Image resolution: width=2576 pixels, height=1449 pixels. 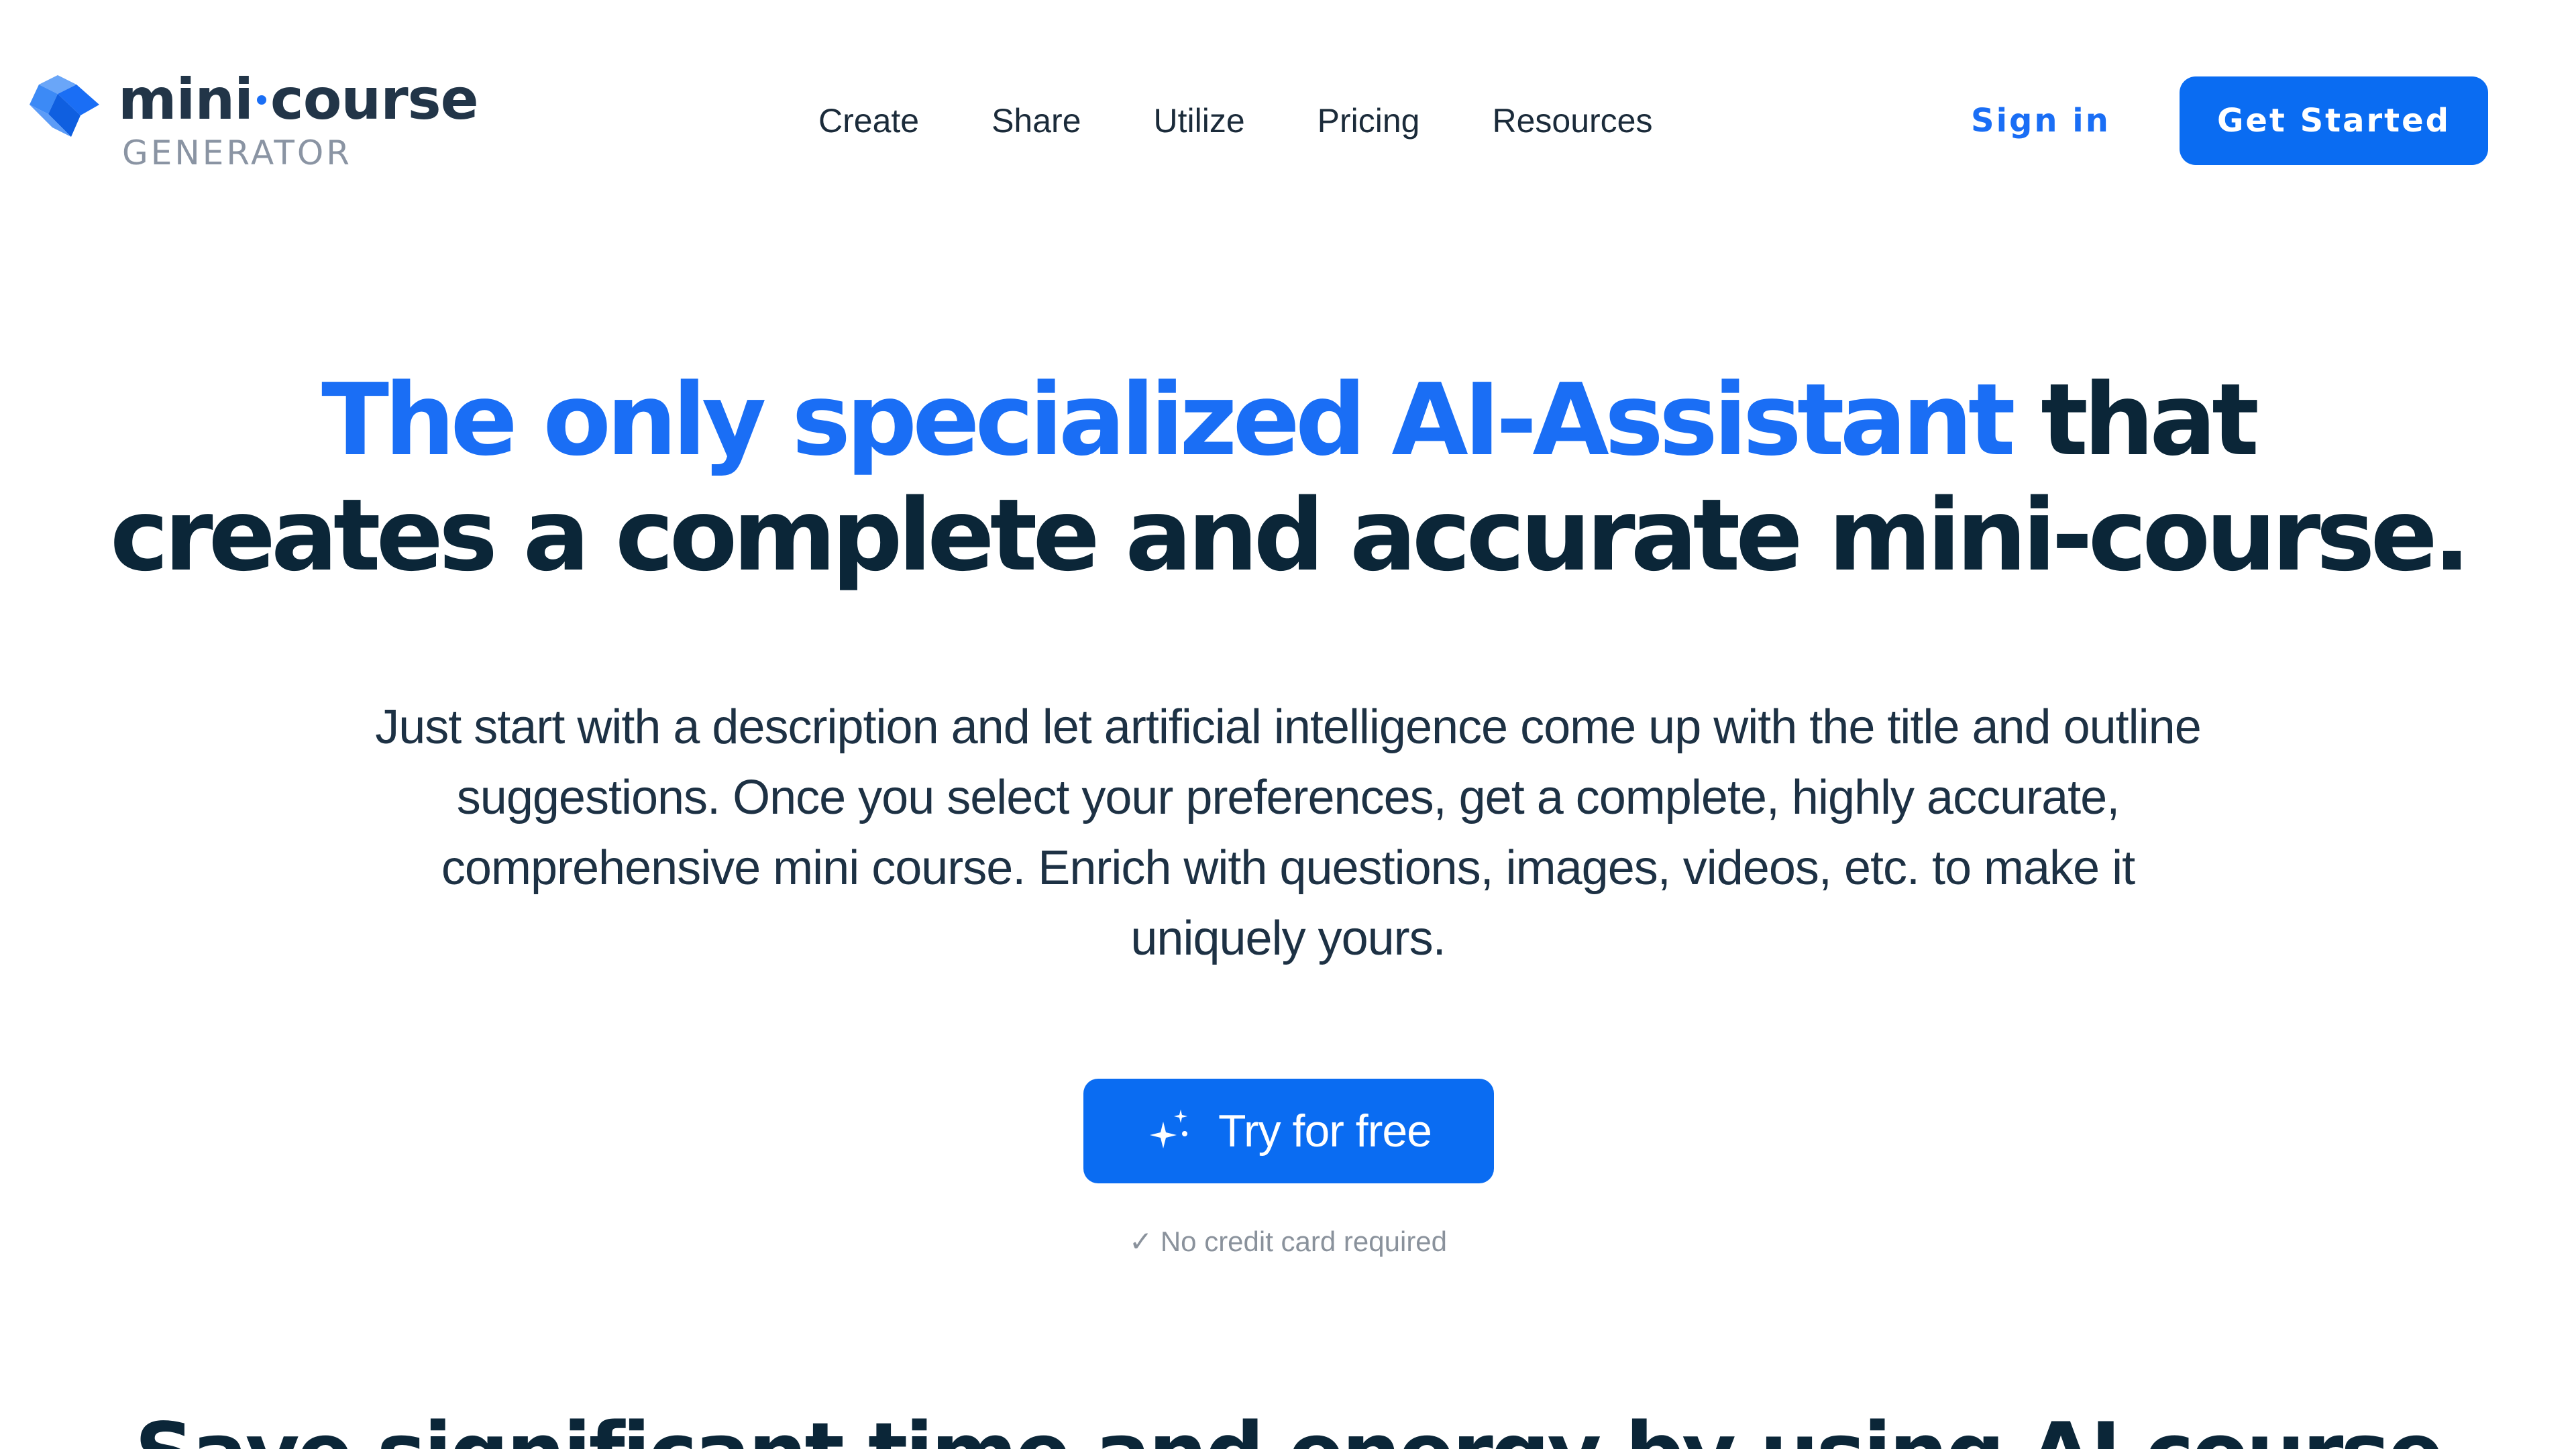 What do you see at coordinates (1369, 121) in the screenshot?
I see `nav-item-pricing: Pricing` at bounding box center [1369, 121].